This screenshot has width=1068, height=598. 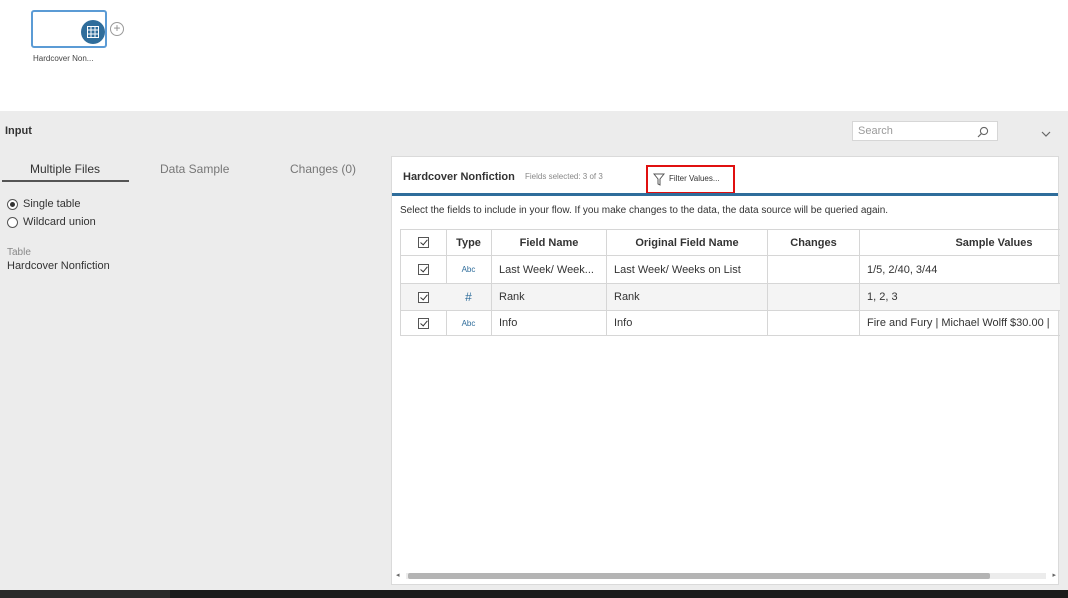 I want to click on pane-title: Hardcover Nonfiction, so click(x=459, y=177).